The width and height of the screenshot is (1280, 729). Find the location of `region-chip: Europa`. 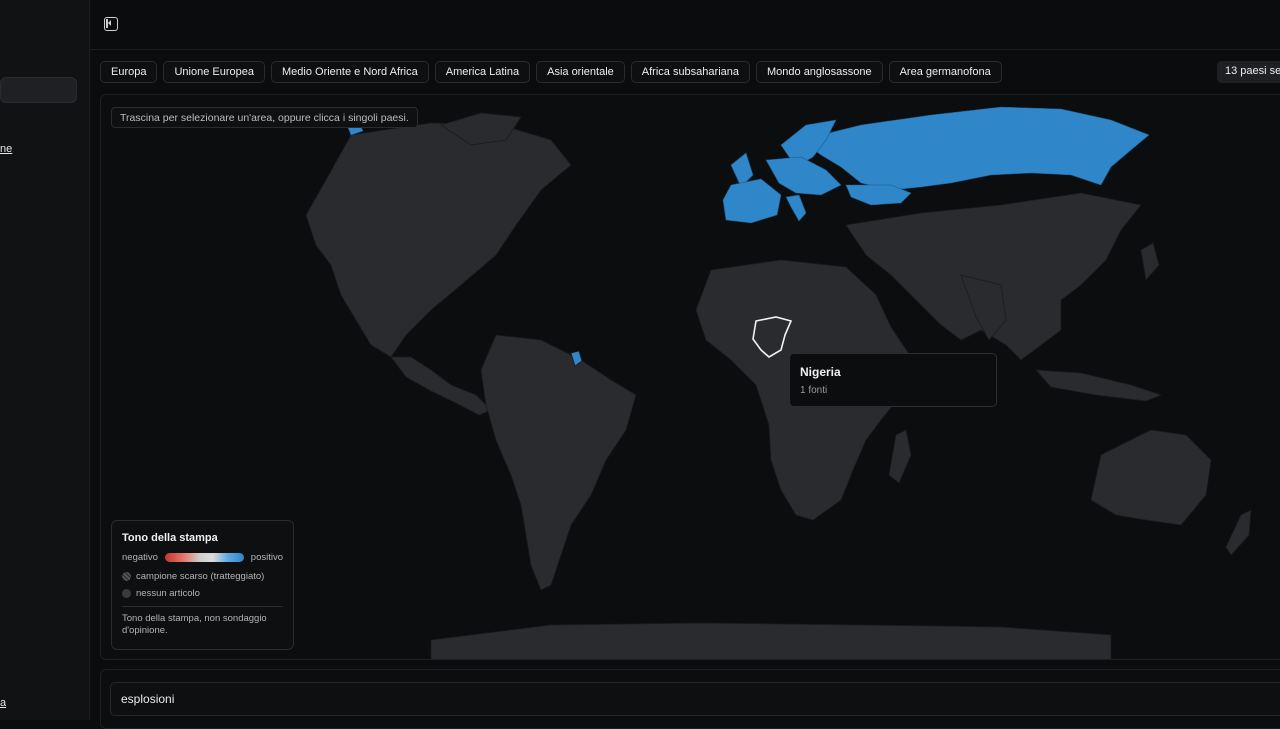

region-chip: Europa is located at coordinates (129, 72).